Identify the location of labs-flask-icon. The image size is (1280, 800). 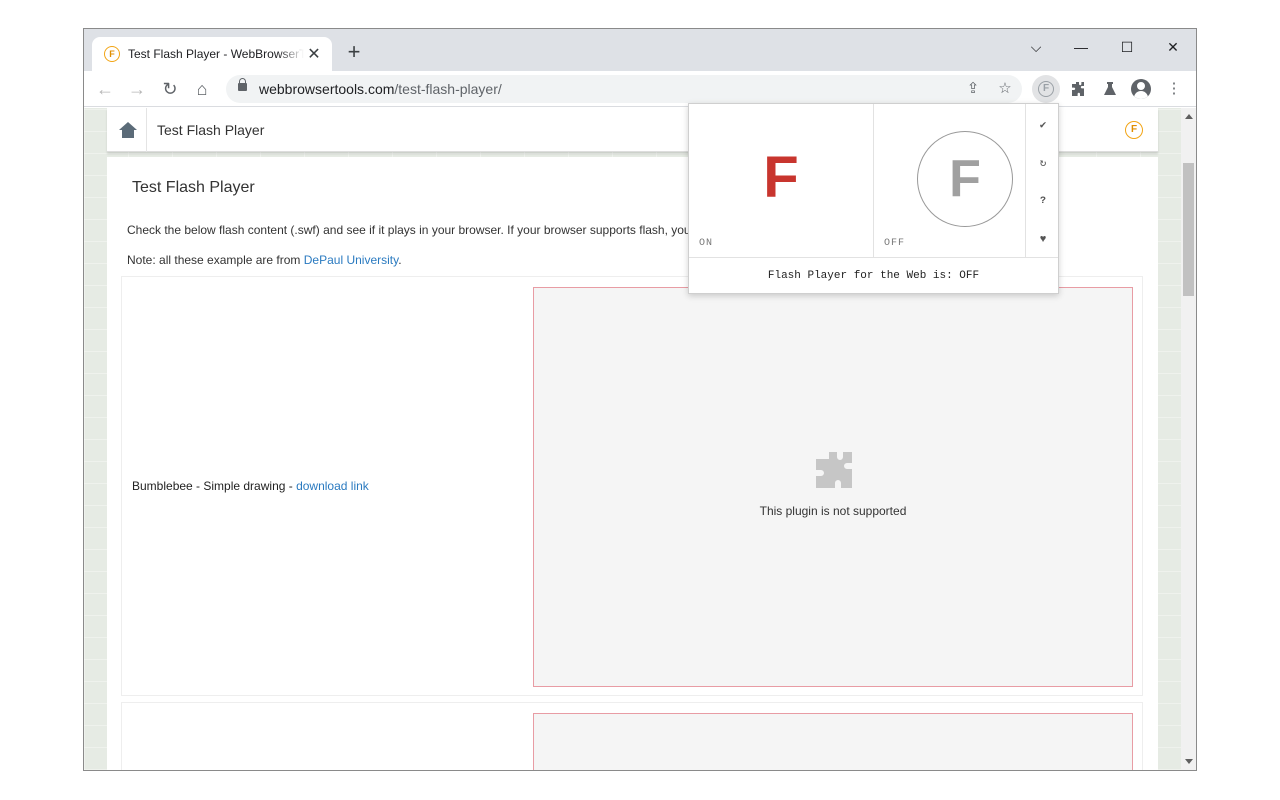
(1110, 89).